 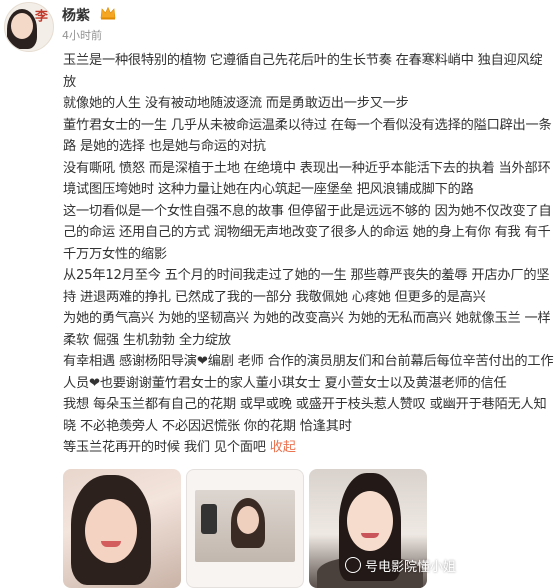 What do you see at coordinates (39, 15) in the screenshot?
I see `avatar-calligraphy: 李` at bounding box center [39, 15].